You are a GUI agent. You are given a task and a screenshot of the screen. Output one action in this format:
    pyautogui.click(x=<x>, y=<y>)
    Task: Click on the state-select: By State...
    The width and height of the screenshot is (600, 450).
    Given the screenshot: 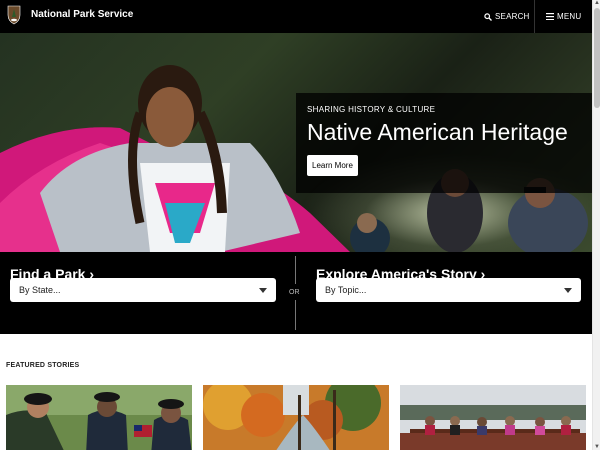 What is the action you would take?
    pyautogui.click(x=143, y=290)
    